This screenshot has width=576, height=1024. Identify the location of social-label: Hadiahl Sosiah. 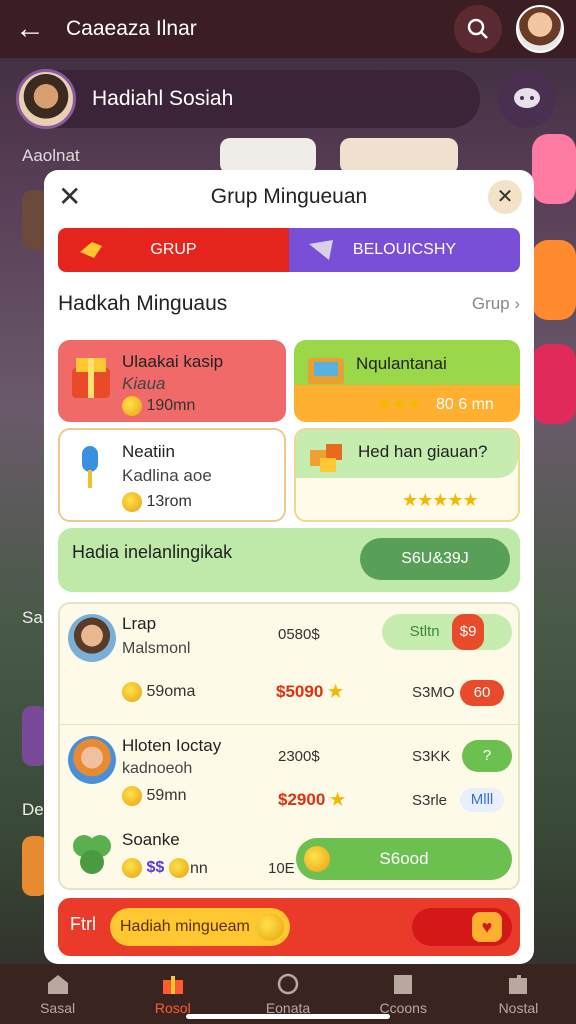
(163, 98).